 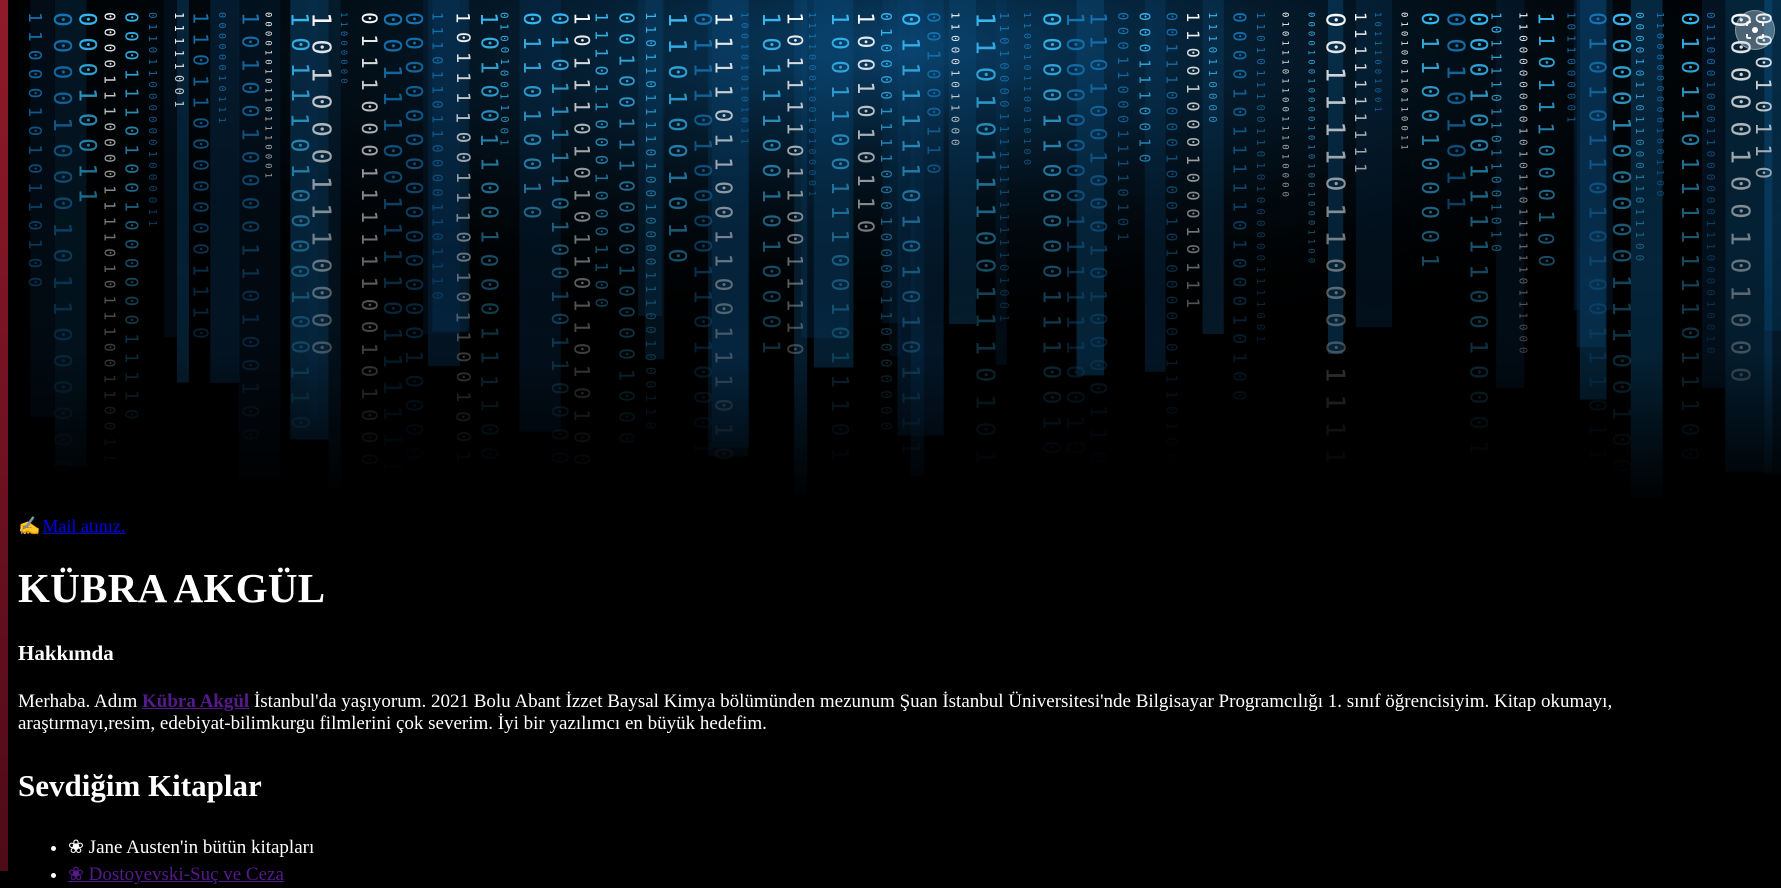 What do you see at coordinates (140, 785) in the screenshot?
I see `books-heading: Sevdiğim Kitaplar` at bounding box center [140, 785].